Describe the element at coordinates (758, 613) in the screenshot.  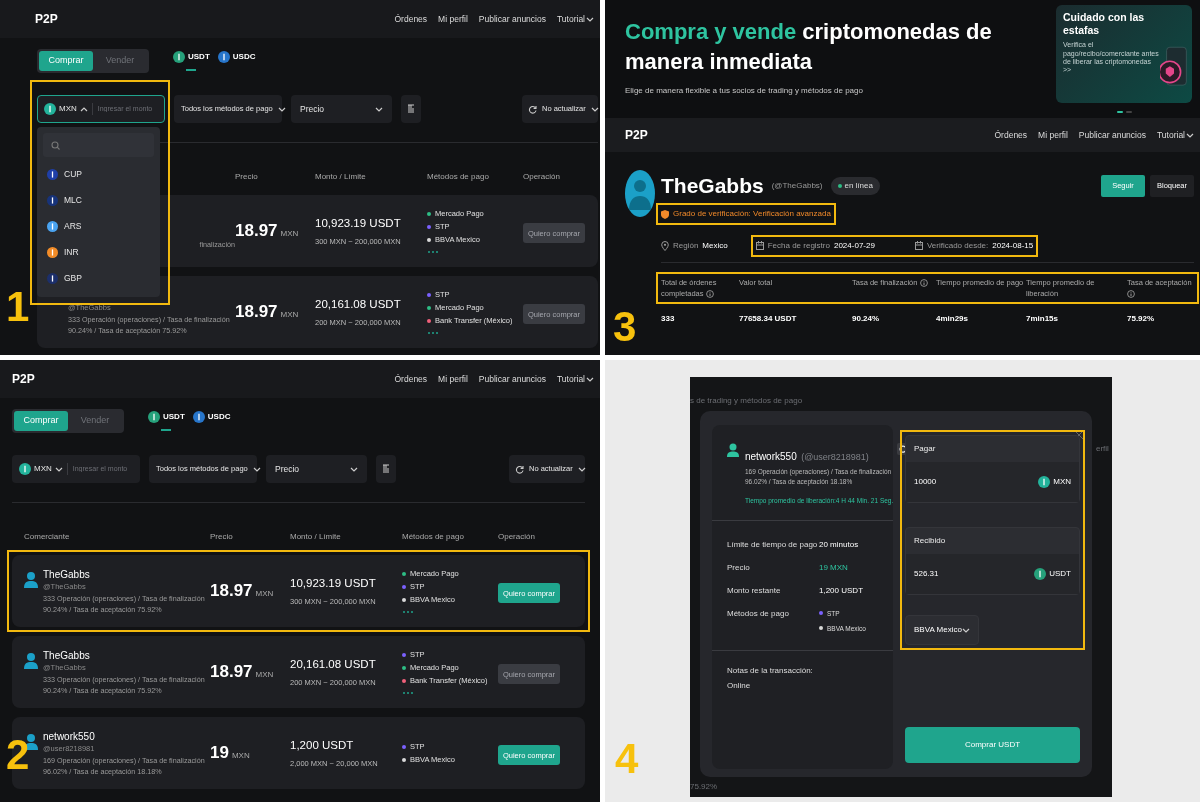
I see `detail-label: Métodos de pago` at that location.